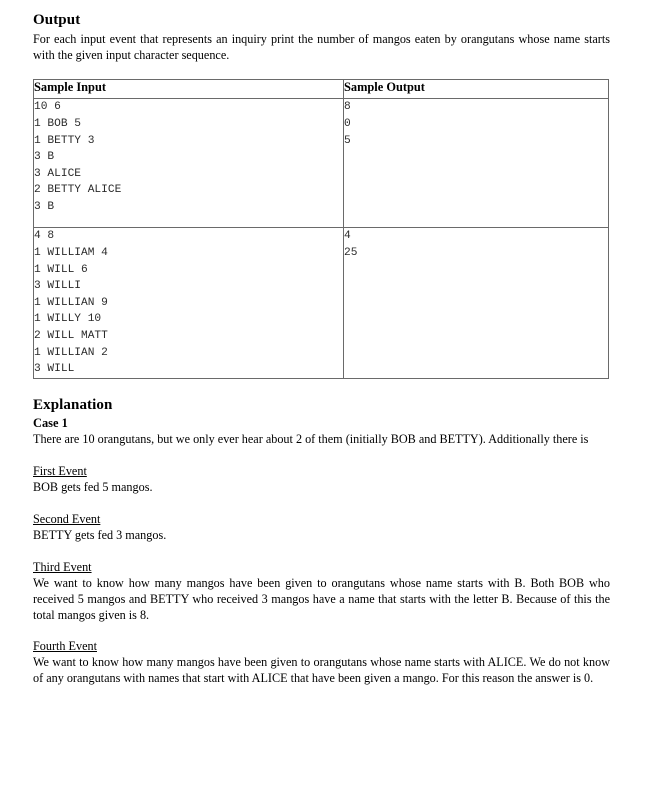 The height and width of the screenshot is (790, 652). I want to click on table-header-row: Sample Input Sample Output, so click(321, 89).